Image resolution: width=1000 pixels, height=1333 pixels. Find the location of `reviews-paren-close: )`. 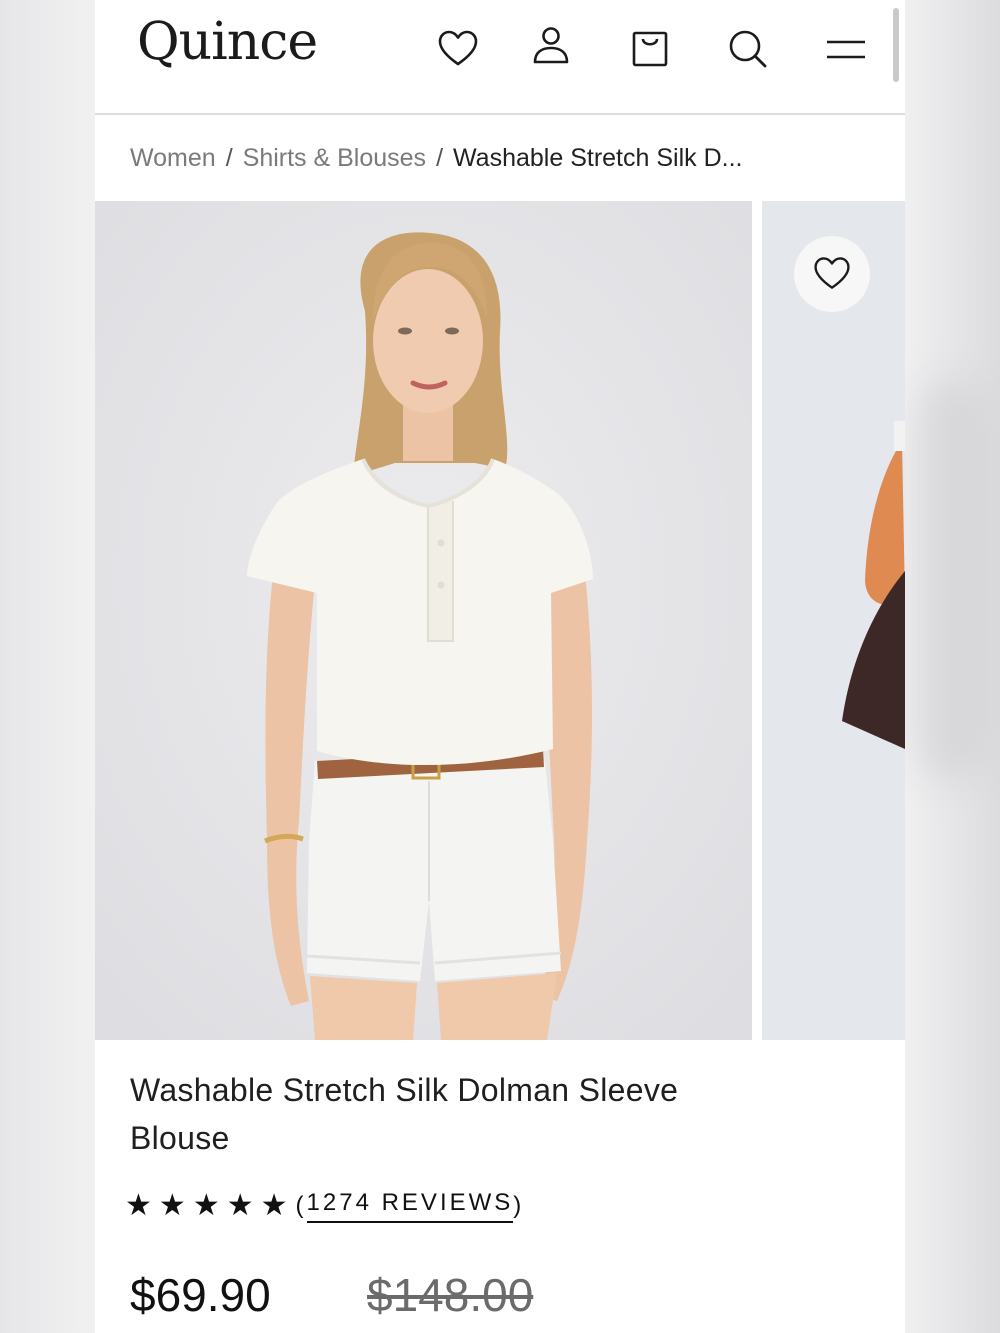

reviews-paren-close: ) is located at coordinates (519, 1205).